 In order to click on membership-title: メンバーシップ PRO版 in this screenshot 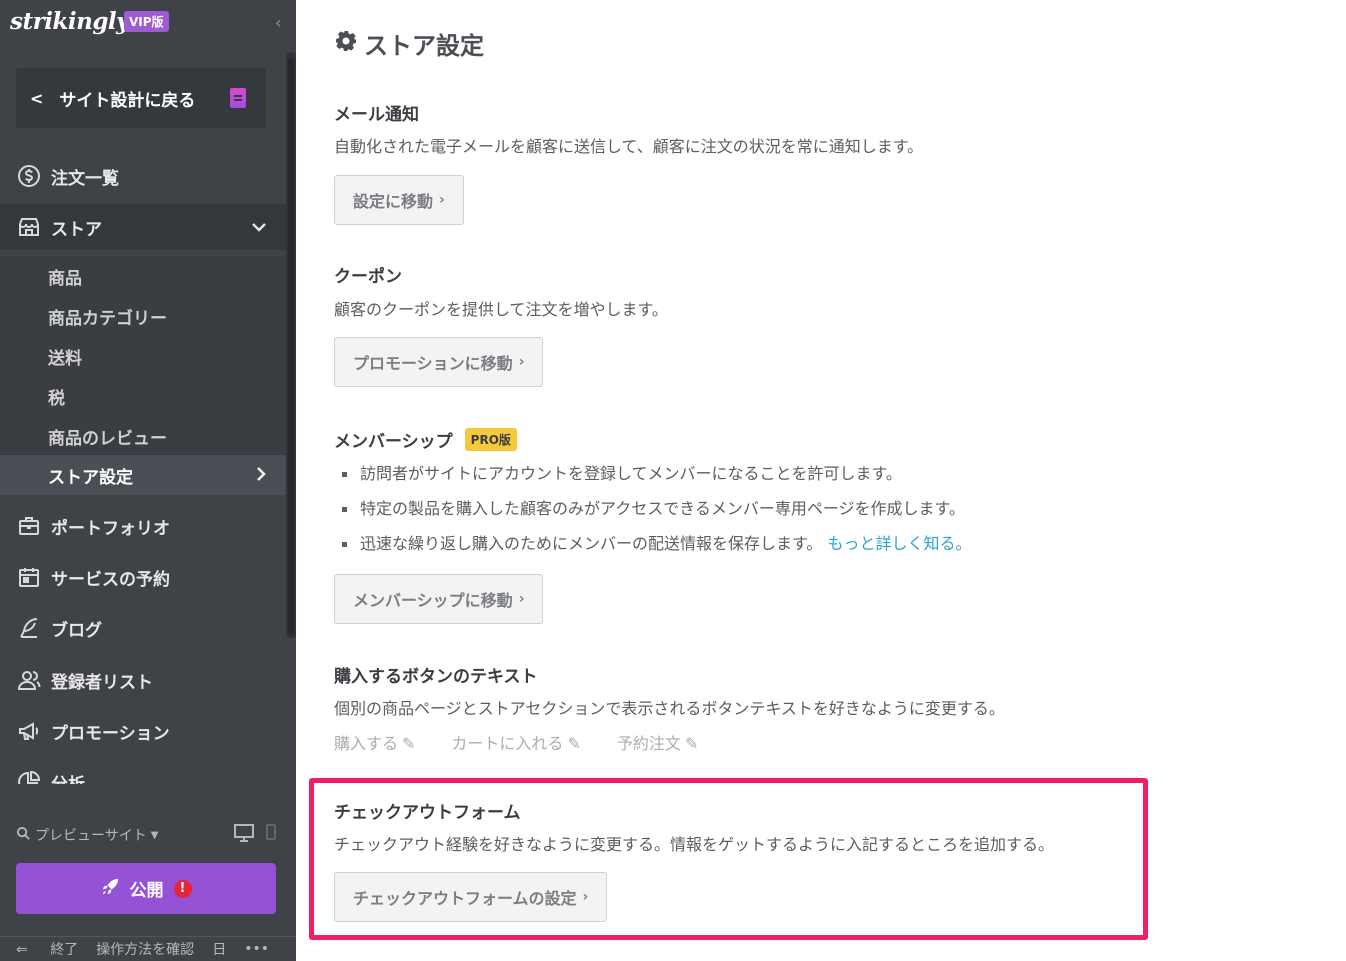, I will do `click(425, 439)`.